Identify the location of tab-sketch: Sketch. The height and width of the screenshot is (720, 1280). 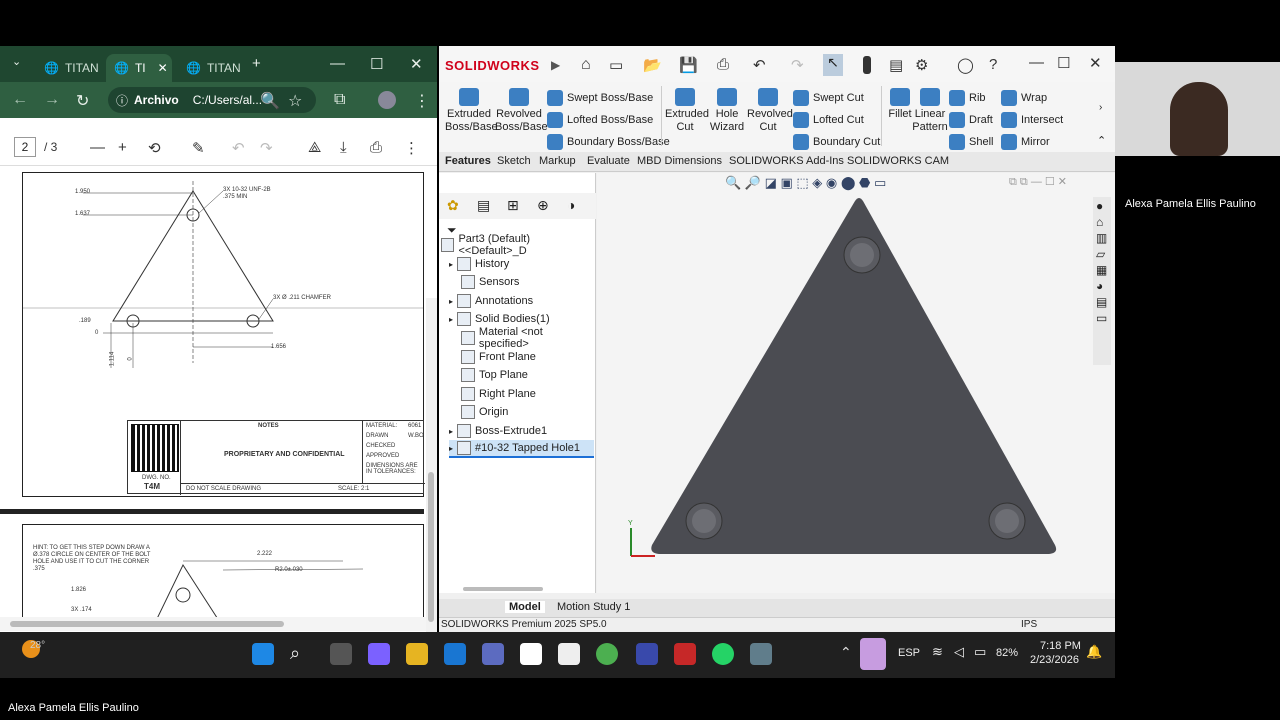
(514, 161).